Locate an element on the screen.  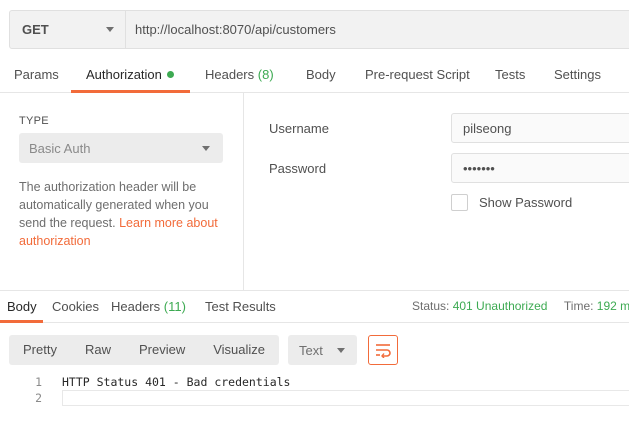
tab-pre-request-script: Pre-request Script is located at coordinates (417, 76).